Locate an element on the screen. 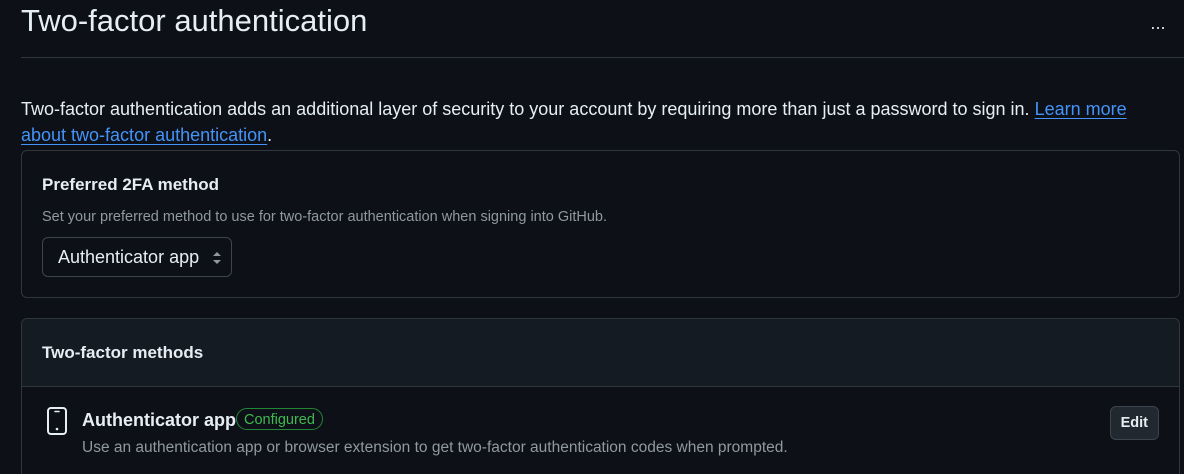 The image size is (1184, 474). preferred-method-select: Authenticator app is located at coordinates (137, 257).